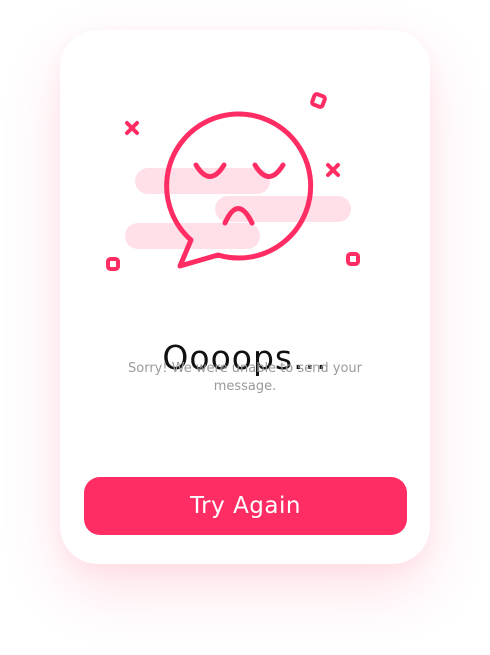 Image resolution: width=490 pixels, height=655 pixels. I want to click on try-again-button: Try Again, so click(245, 506).